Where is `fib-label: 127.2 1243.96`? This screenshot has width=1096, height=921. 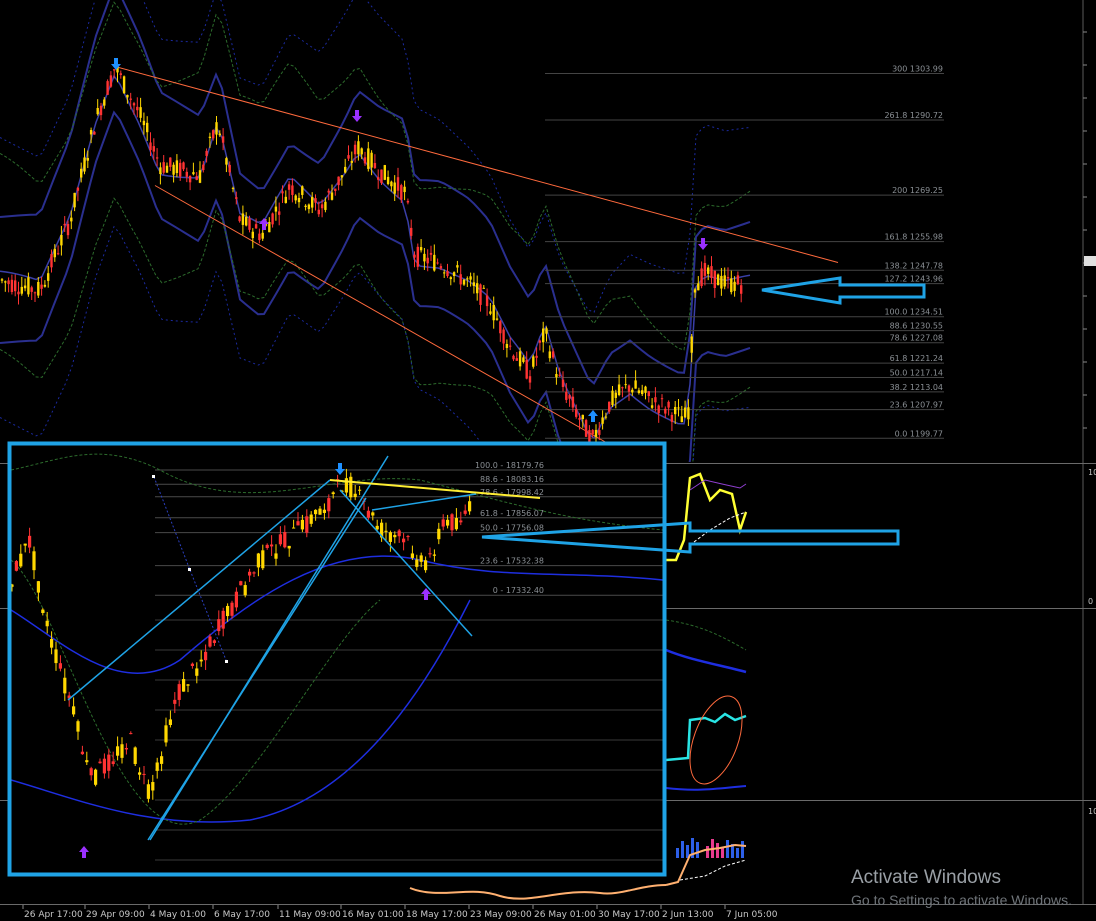
fib-label: 127.2 1243.96 is located at coordinates (913, 279).